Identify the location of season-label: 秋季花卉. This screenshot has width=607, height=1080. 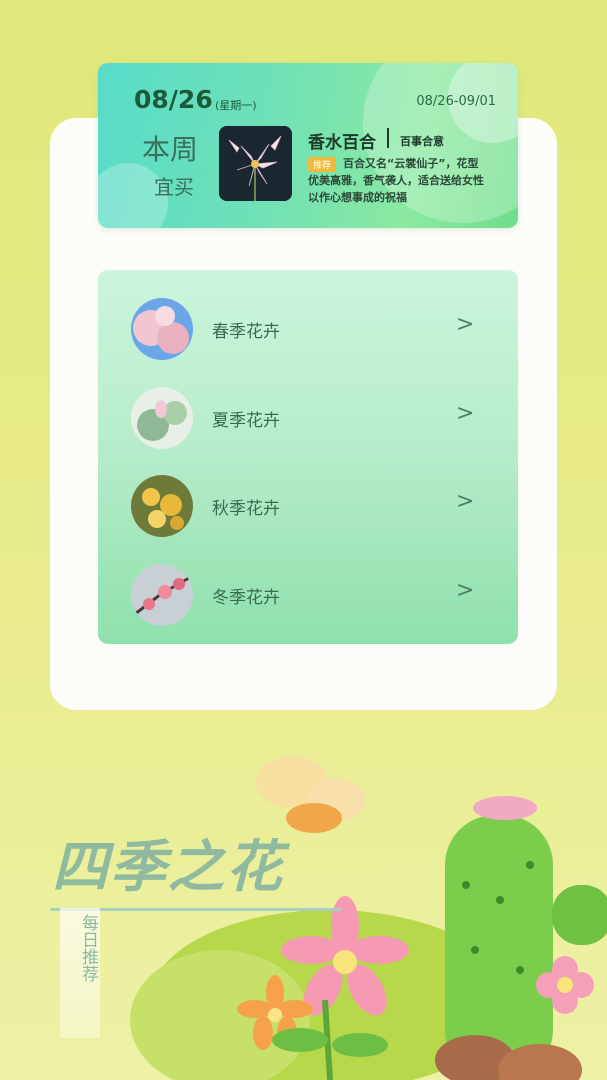
(246, 509).